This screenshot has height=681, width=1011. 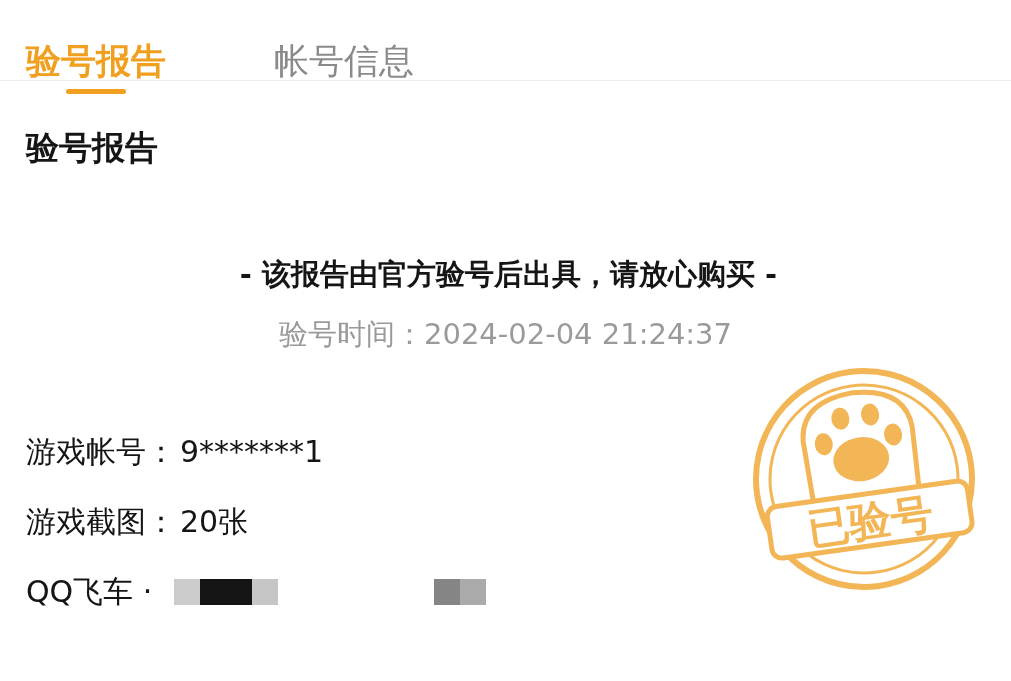 What do you see at coordinates (89, 592) in the screenshot?
I see `field-label: QQ飞车 ·` at bounding box center [89, 592].